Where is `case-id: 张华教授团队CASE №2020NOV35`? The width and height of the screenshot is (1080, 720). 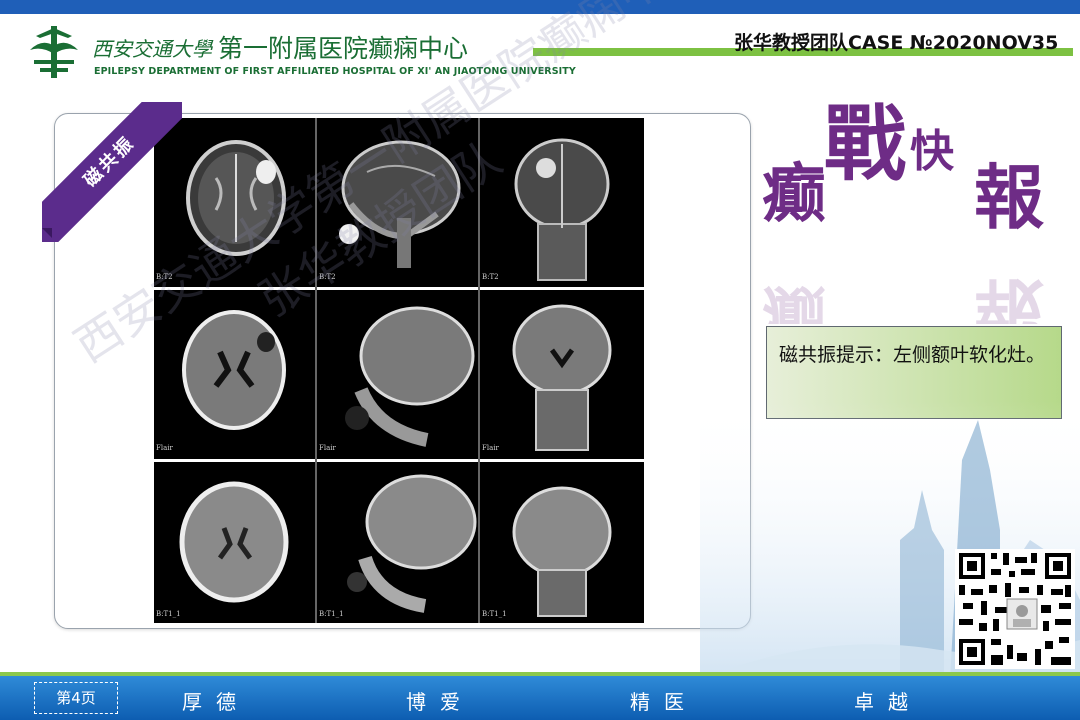
case-id: 张华教授团队CASE №2020NOV35 is located at coordinates (896, 43).